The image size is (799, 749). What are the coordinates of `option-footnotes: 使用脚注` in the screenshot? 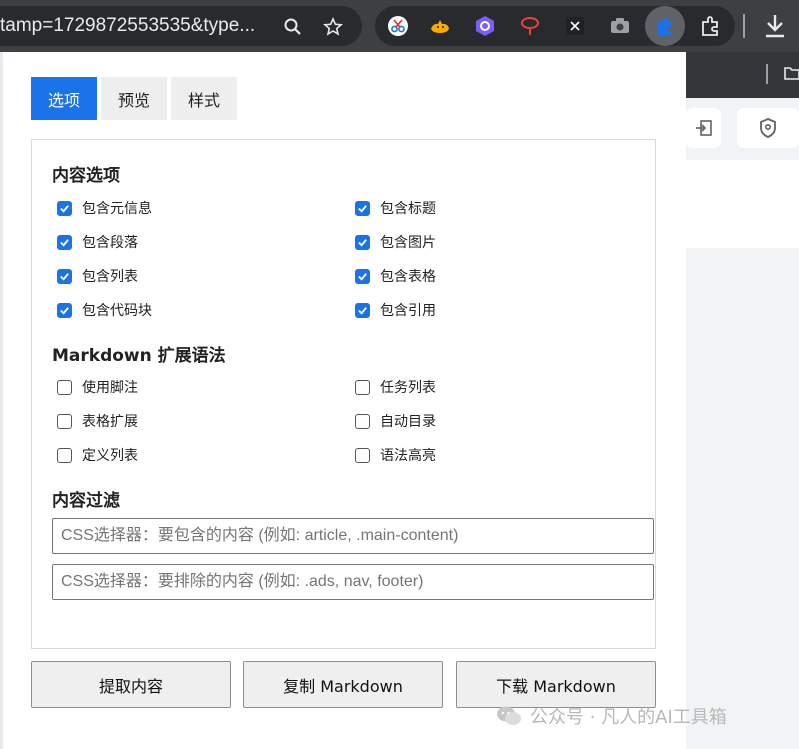 It's located at (97, 387).